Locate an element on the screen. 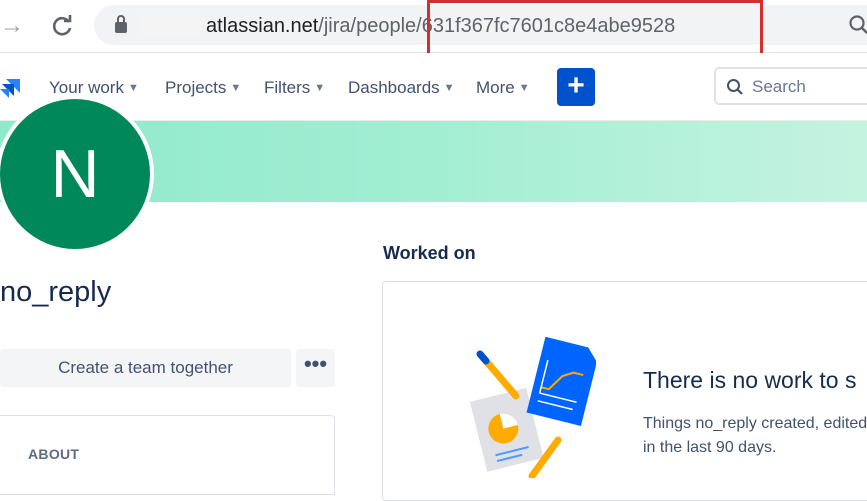  annotation-highlight-box is located at coordinates (595, 28).